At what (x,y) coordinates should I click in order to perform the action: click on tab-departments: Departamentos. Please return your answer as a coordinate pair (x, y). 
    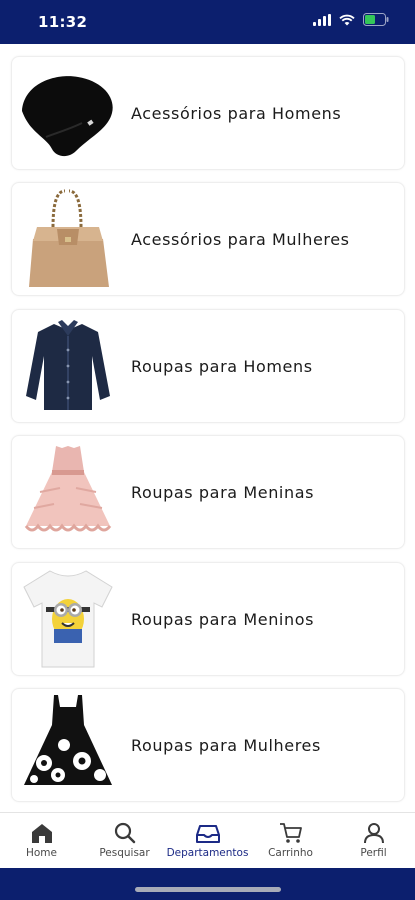
    Looking at the image, I should click on (207, 840).